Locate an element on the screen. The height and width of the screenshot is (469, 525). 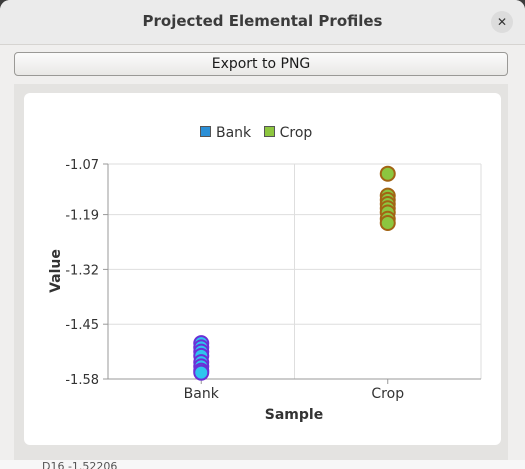
x-tick-label: Bank is located at coordinates (202, 394).